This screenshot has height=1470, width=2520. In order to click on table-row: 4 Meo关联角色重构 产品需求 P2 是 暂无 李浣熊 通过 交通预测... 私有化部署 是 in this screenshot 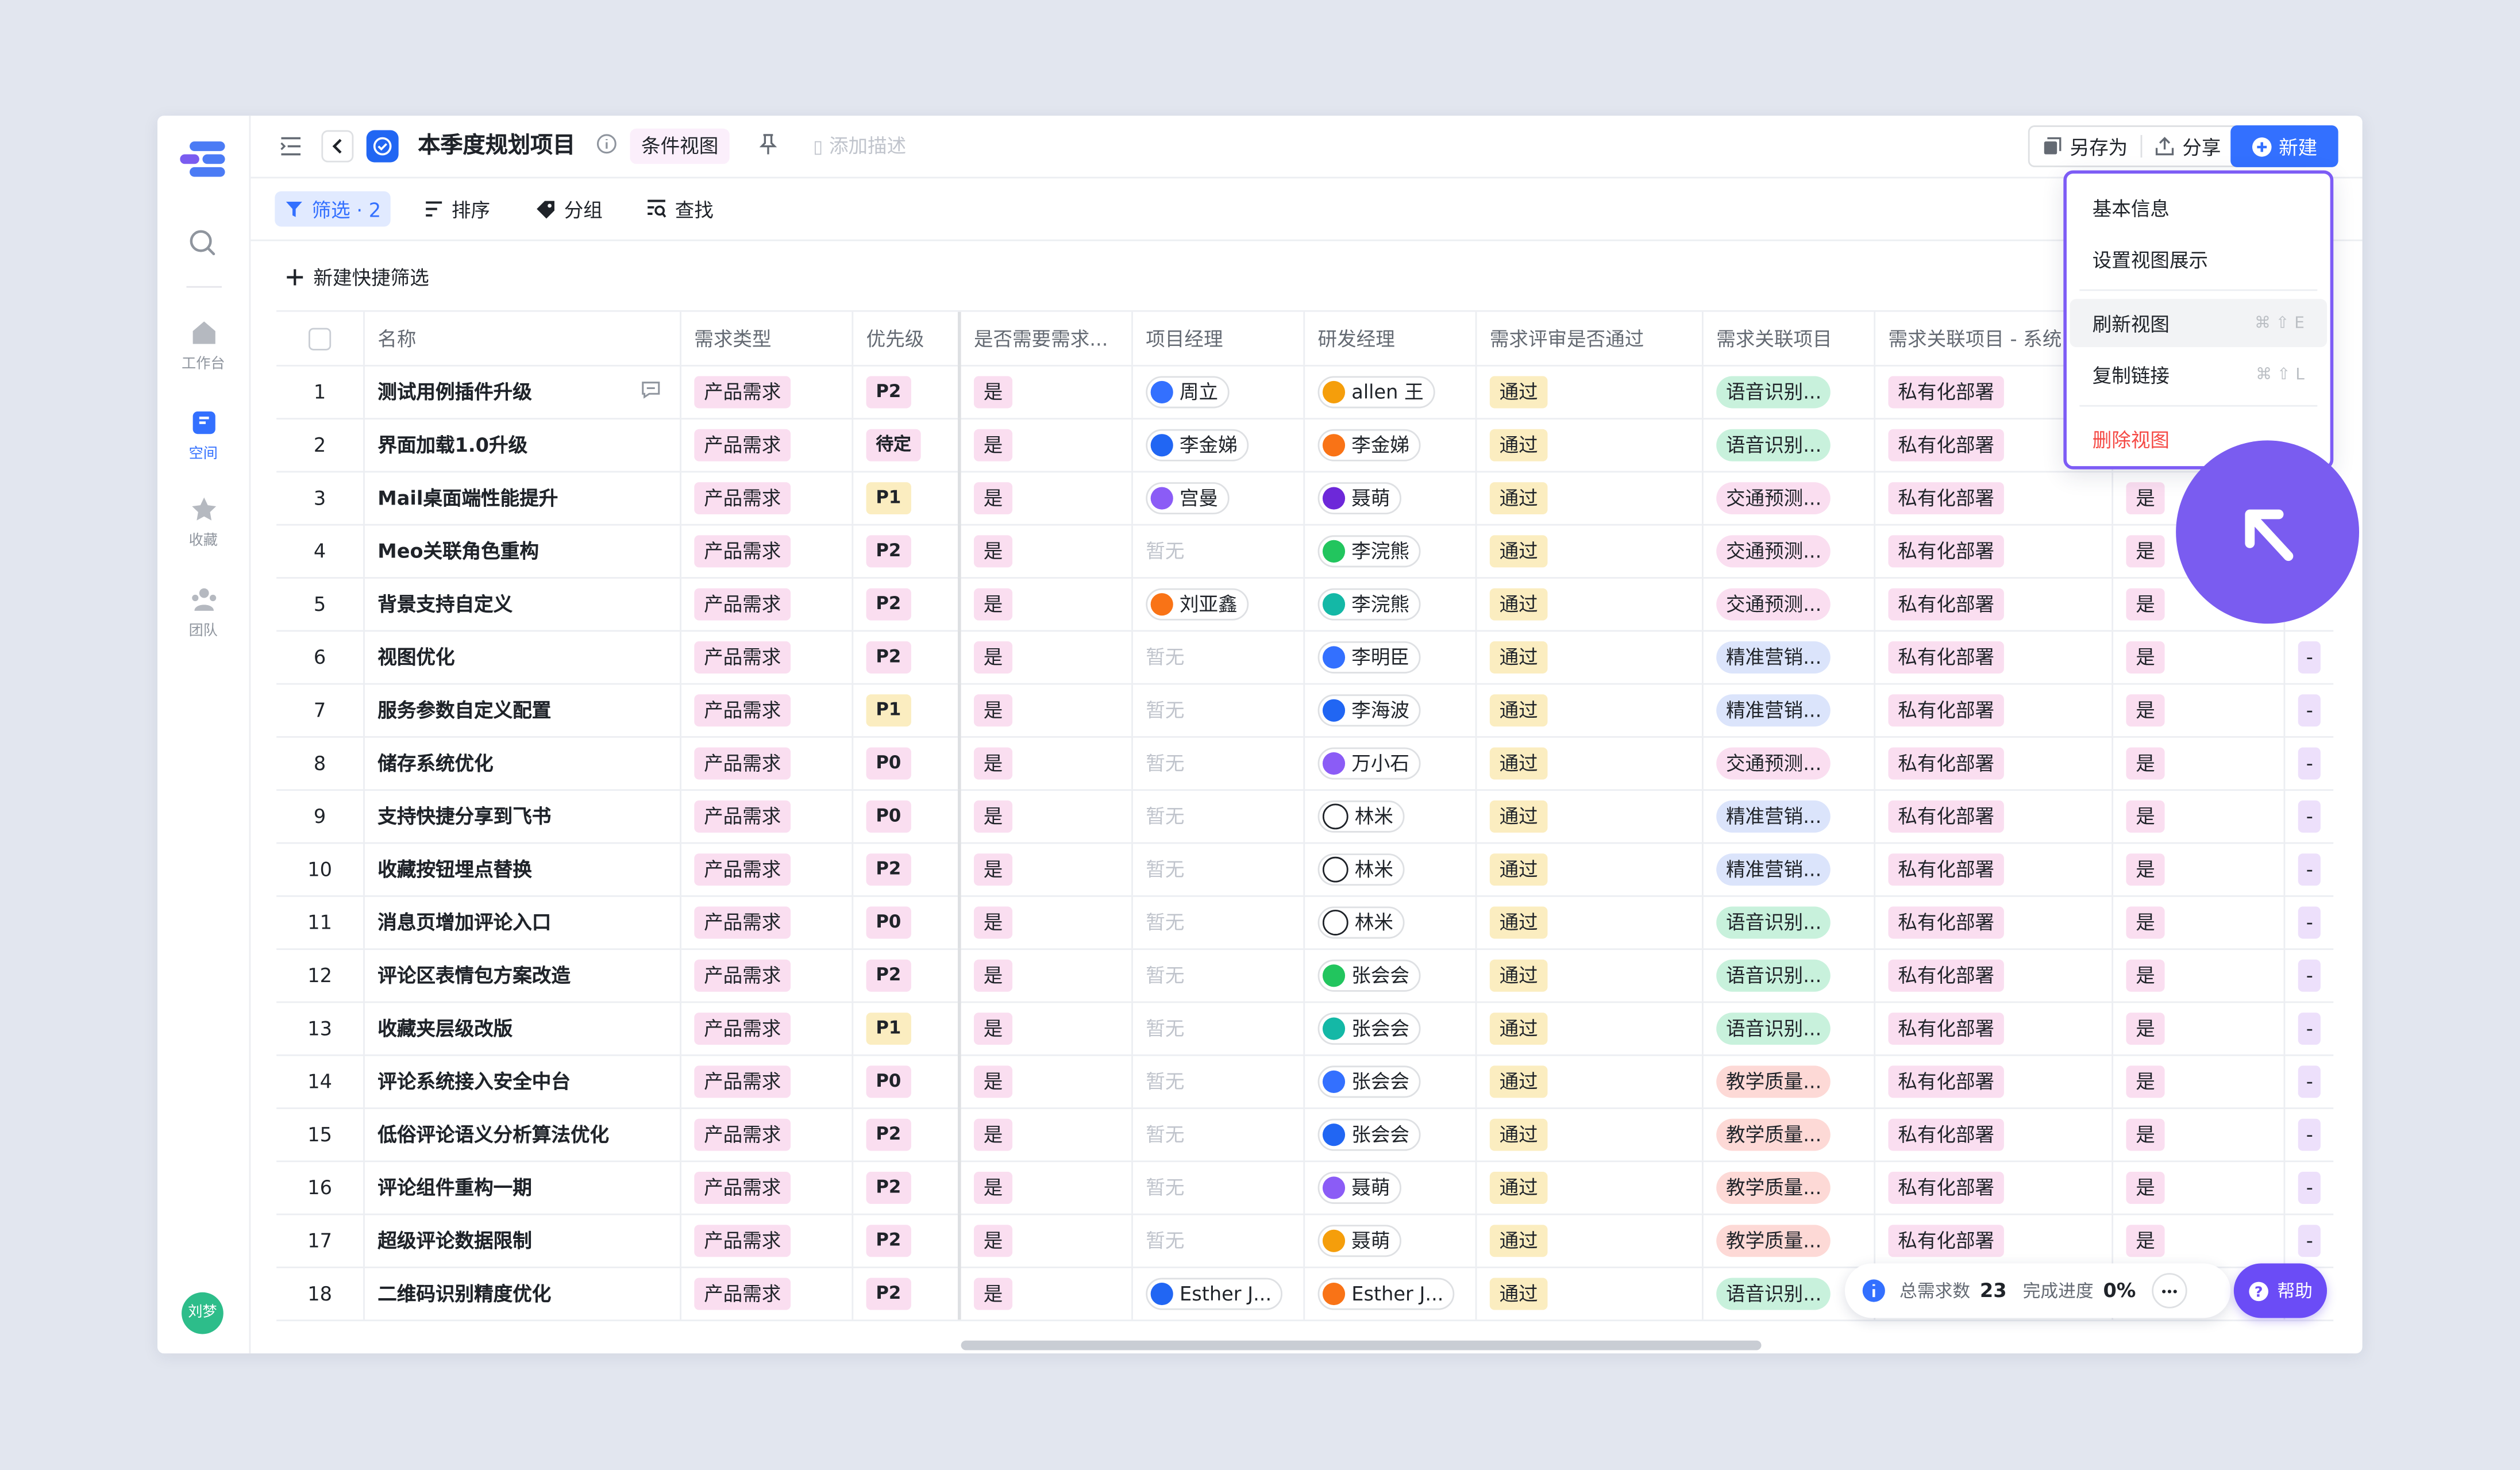, I will do `click(1305, 551)`.